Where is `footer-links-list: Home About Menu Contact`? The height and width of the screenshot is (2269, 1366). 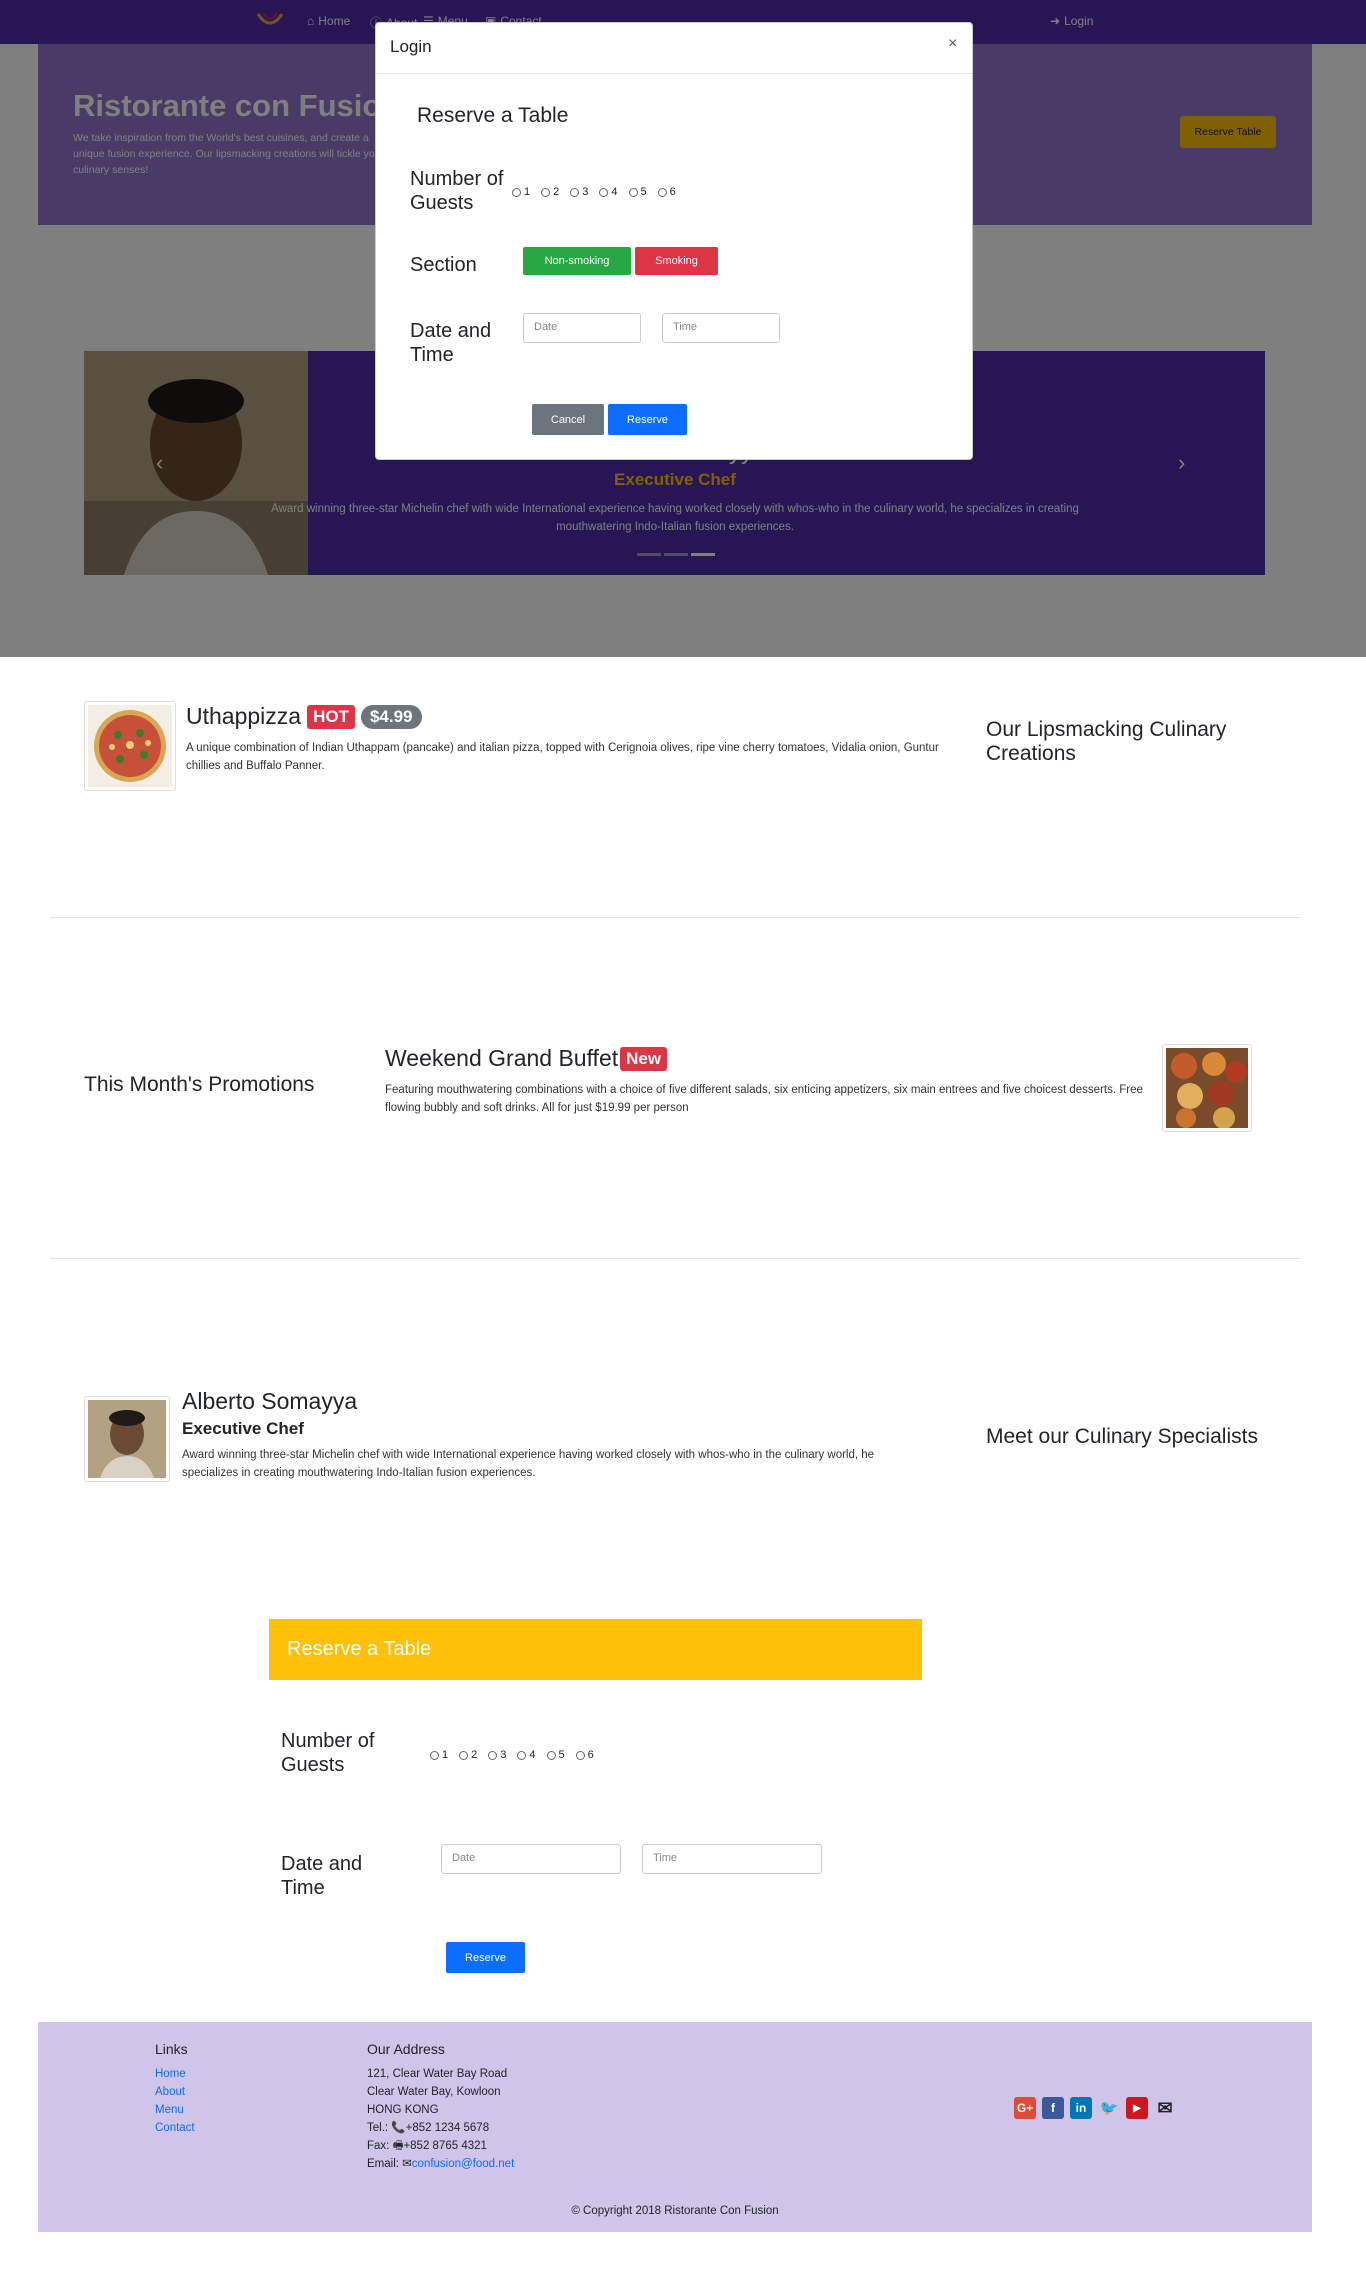 footer-links-list: Home About Menu Contact is located at coordinates (175, 2101).